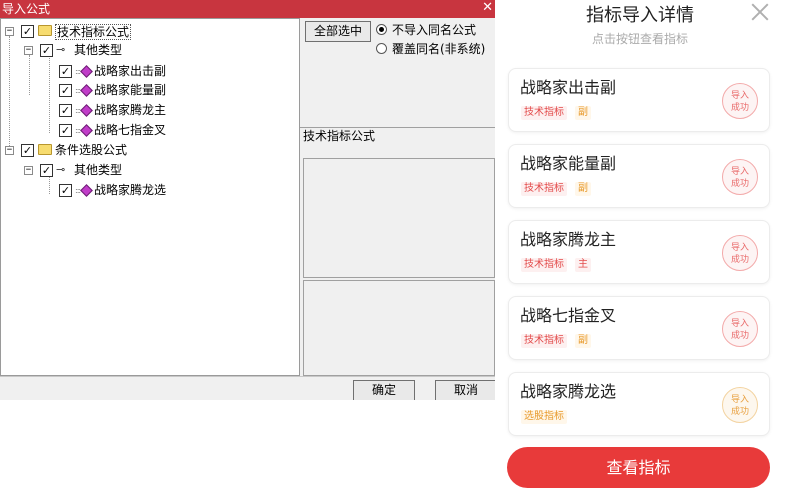 Image resolution: width=804 pixels, height=498 pixels. I want to click on tree-node-label: 技术指标公式, so click(93, 32).